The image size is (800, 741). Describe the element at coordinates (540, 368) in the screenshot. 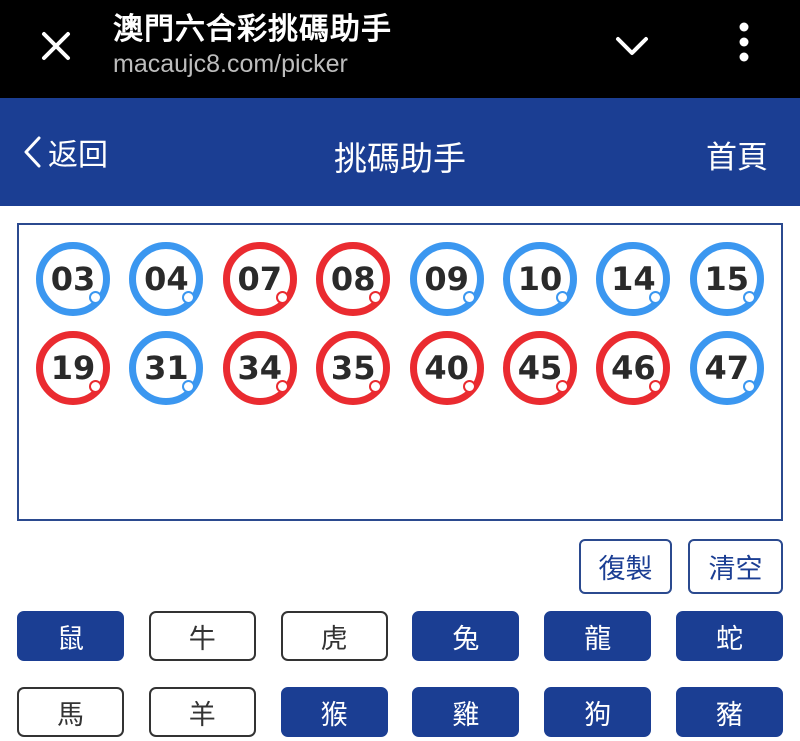

I see `number-ball: 45` at that location.